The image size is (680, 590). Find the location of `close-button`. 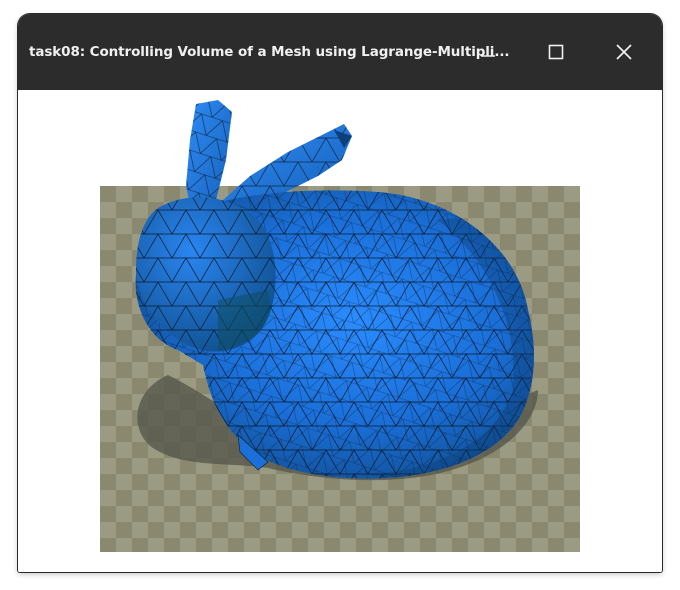

close-button is located at coordinates (624, 52).